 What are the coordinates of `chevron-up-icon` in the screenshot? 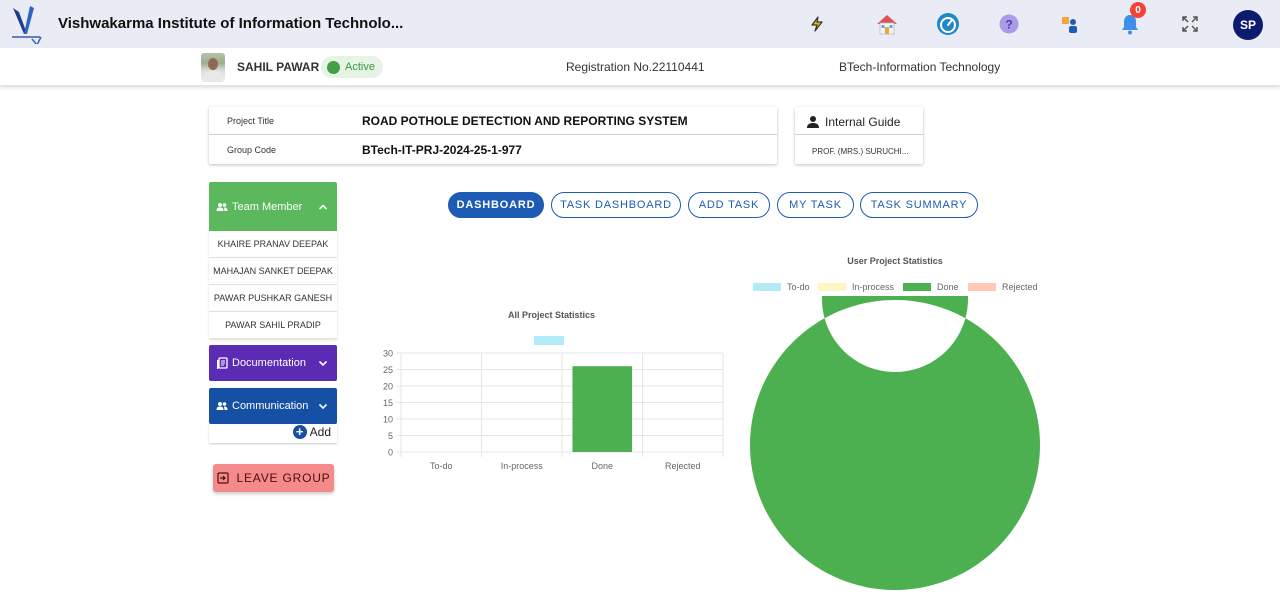 It's located at (323, 206).